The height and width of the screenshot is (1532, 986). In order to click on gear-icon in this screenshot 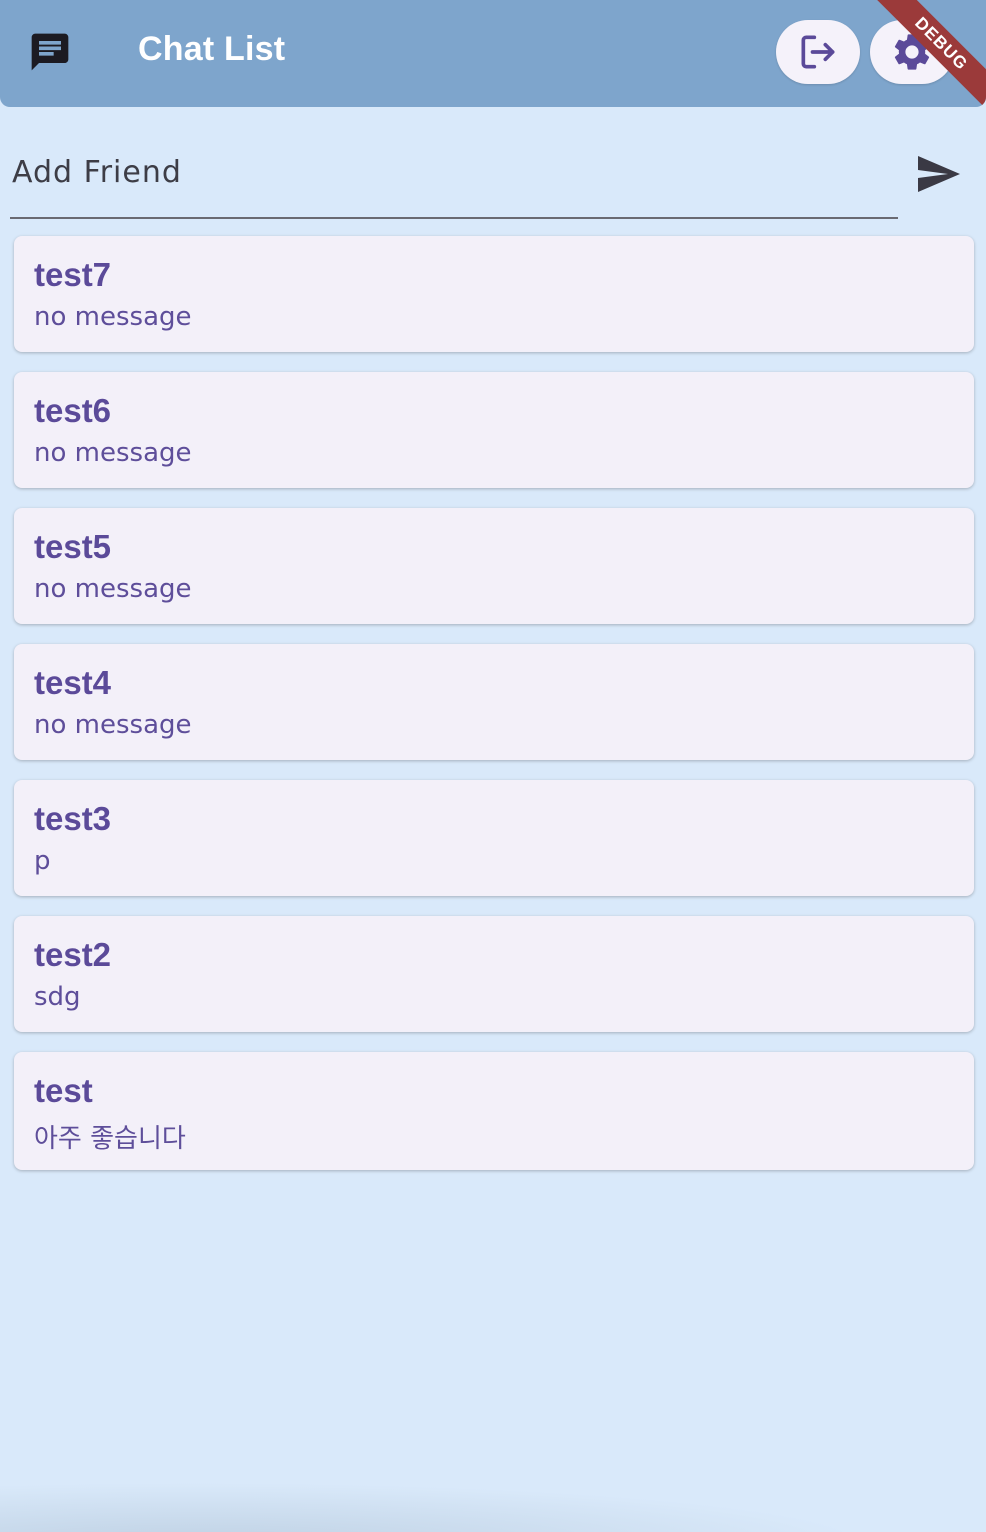, I will do `click(912, 52)`.